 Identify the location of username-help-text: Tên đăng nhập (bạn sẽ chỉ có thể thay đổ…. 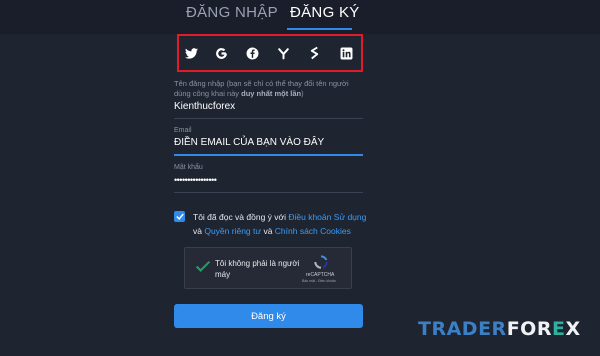
(269, 89).